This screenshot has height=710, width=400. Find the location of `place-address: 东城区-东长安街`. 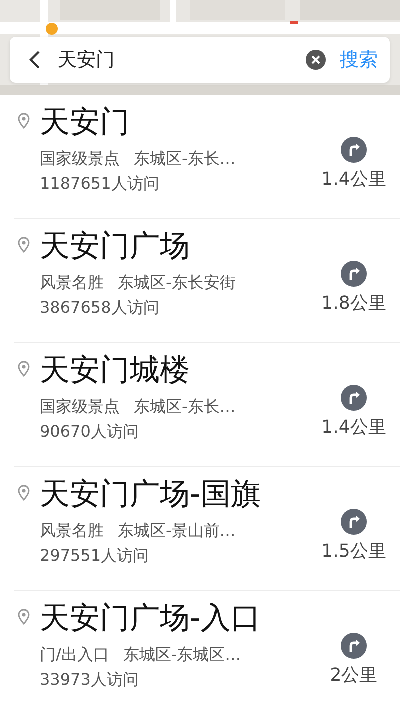

place-address: 东城区-东长安街 is located at coordinates (177, 283).